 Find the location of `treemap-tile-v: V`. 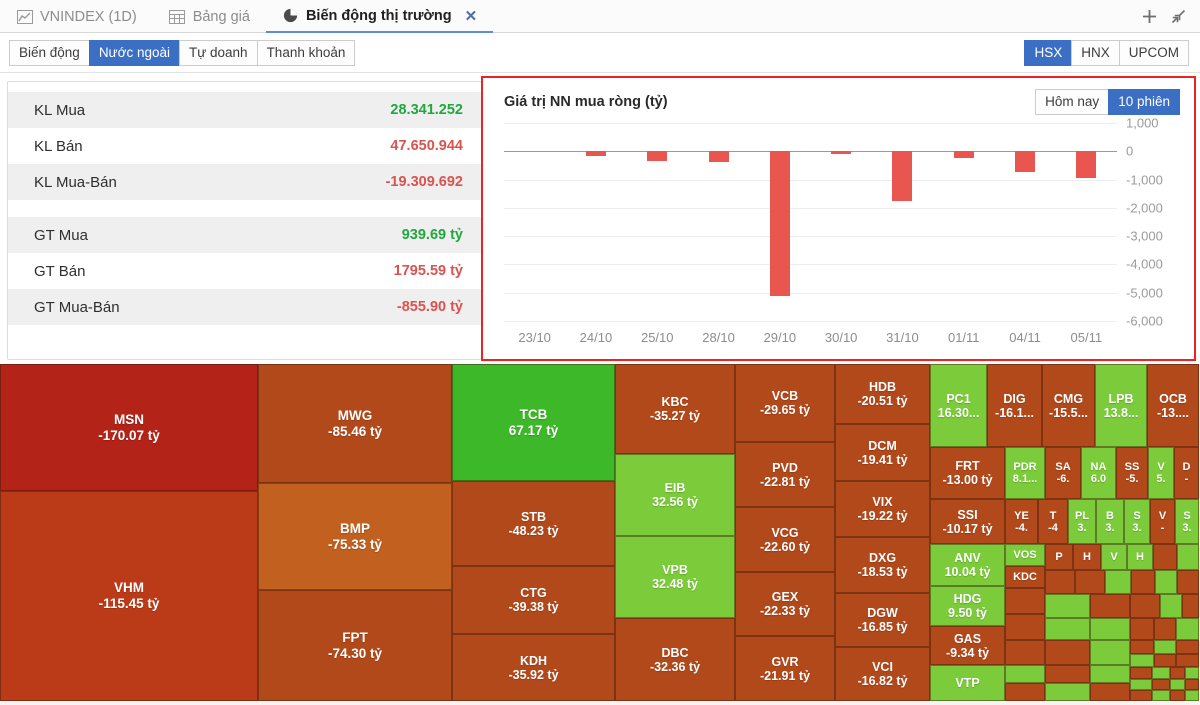

treemap-tile-v: V is located at coordinates (1114, 557).